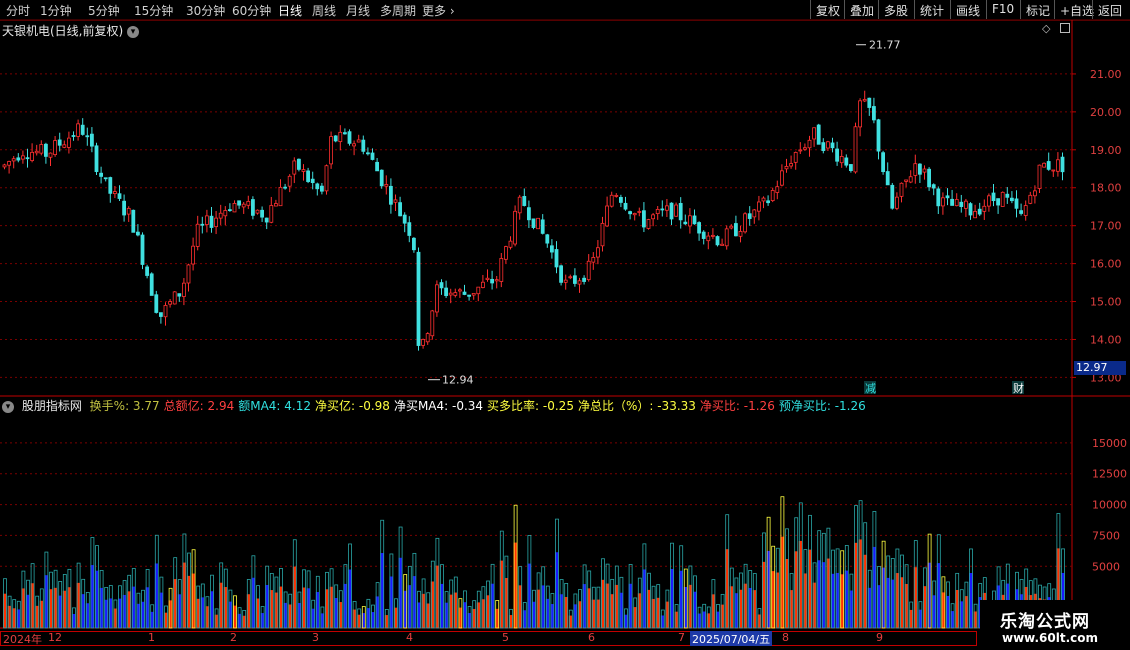 This screenshot has height=650, width=1130. What do you see at coordinates (1045, 622) in the screenshot?
I see `watermark-name: 乐淘公式网` at bounding box center [1045, 622].